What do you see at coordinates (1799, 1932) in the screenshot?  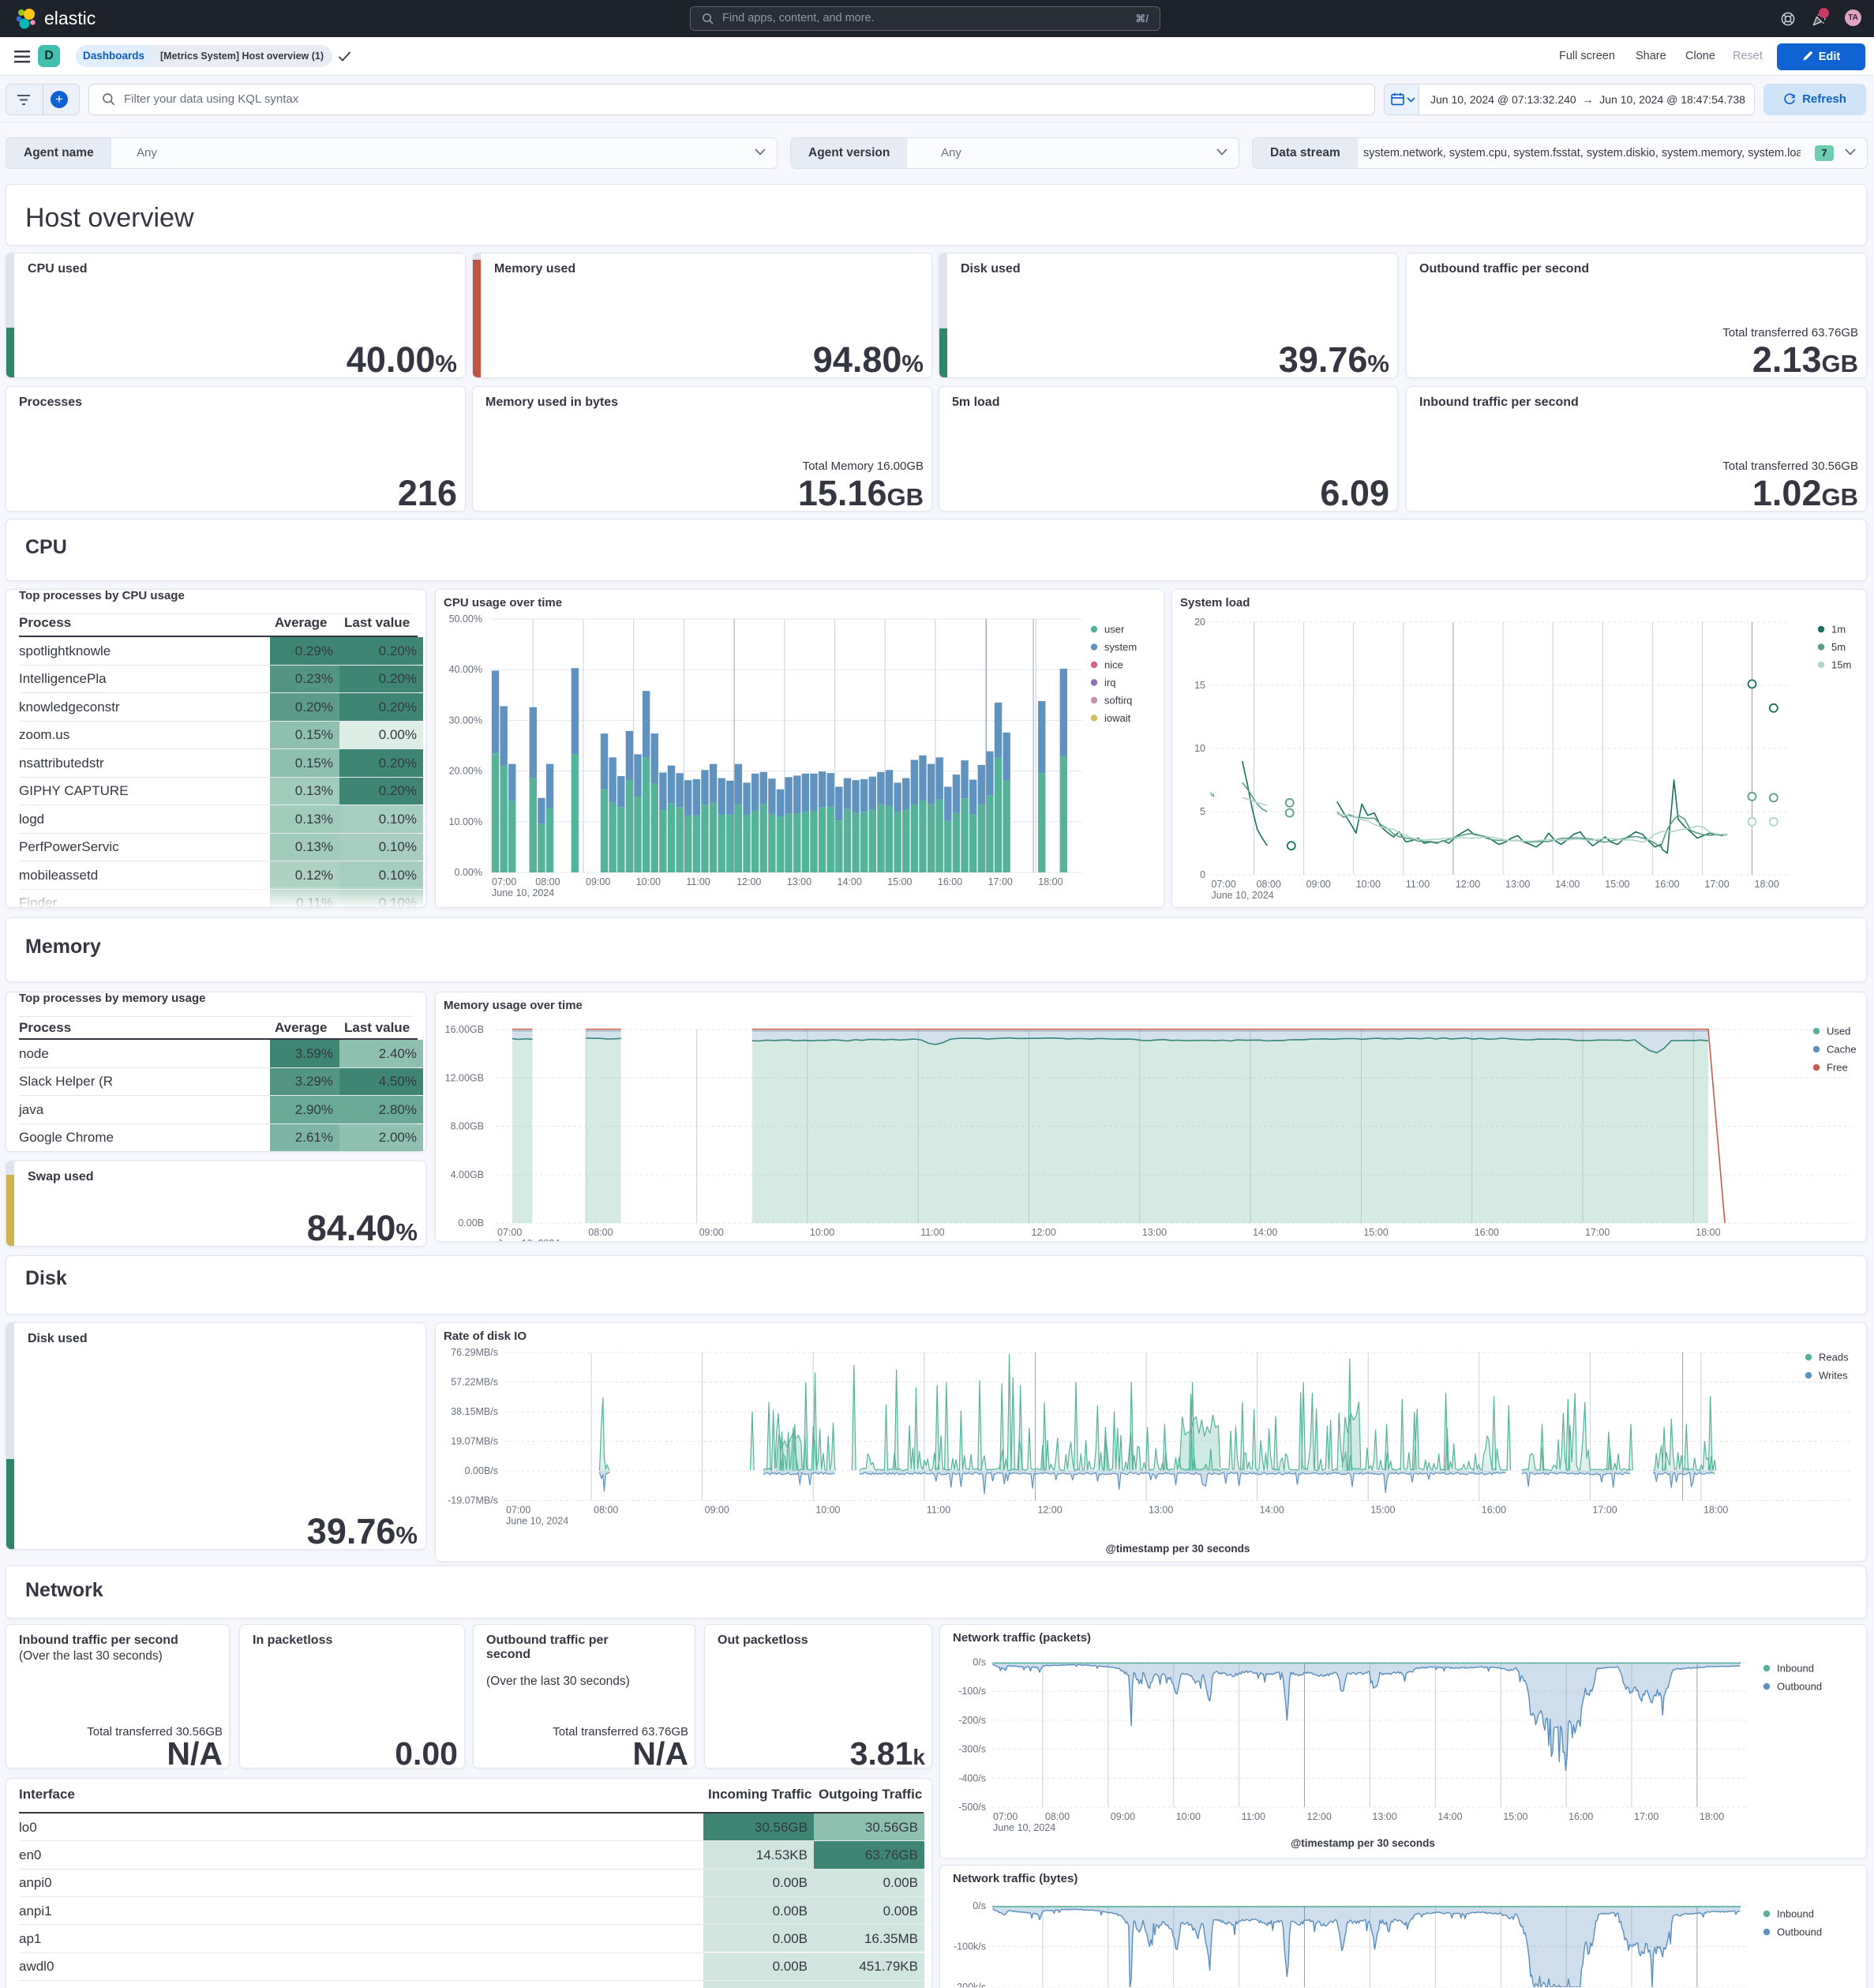 I see `svg-text: Outbound` at bounding box center [1799, 1932].